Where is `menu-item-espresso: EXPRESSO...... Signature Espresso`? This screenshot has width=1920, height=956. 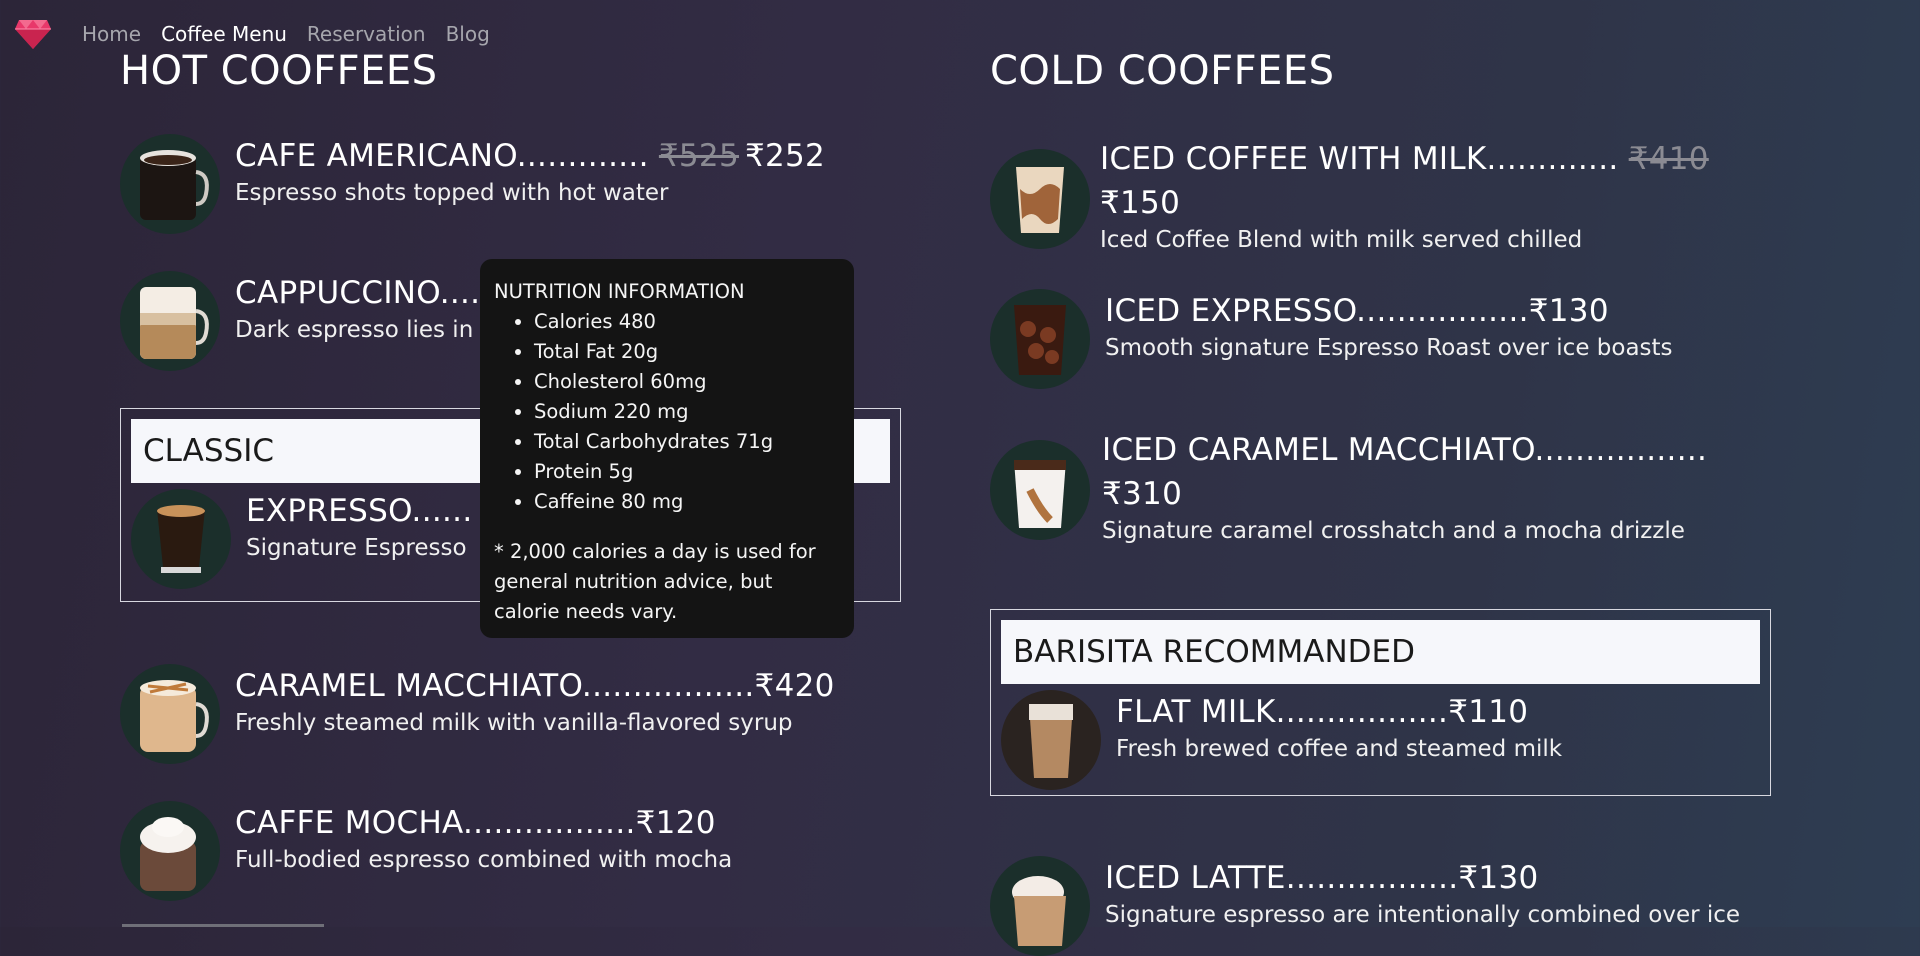
menu-item-espresso: EXPRESSO...... Signature Espresso is located at coordinates (301, 539).